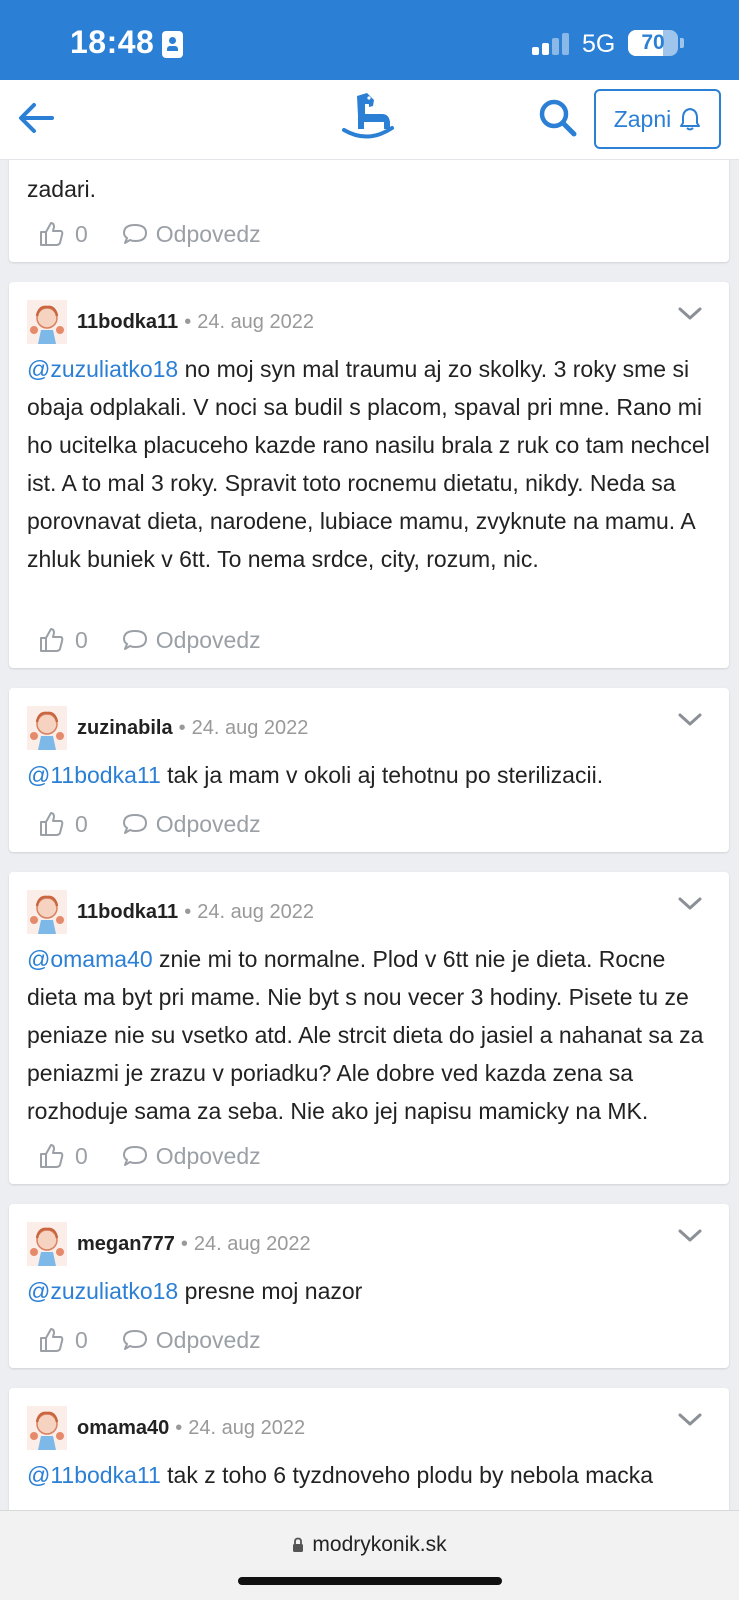 The image size is (739, 1600). Describe the element at coordinates (126, 1244) in the screenshot. I see `author-name: megan777` at that location.